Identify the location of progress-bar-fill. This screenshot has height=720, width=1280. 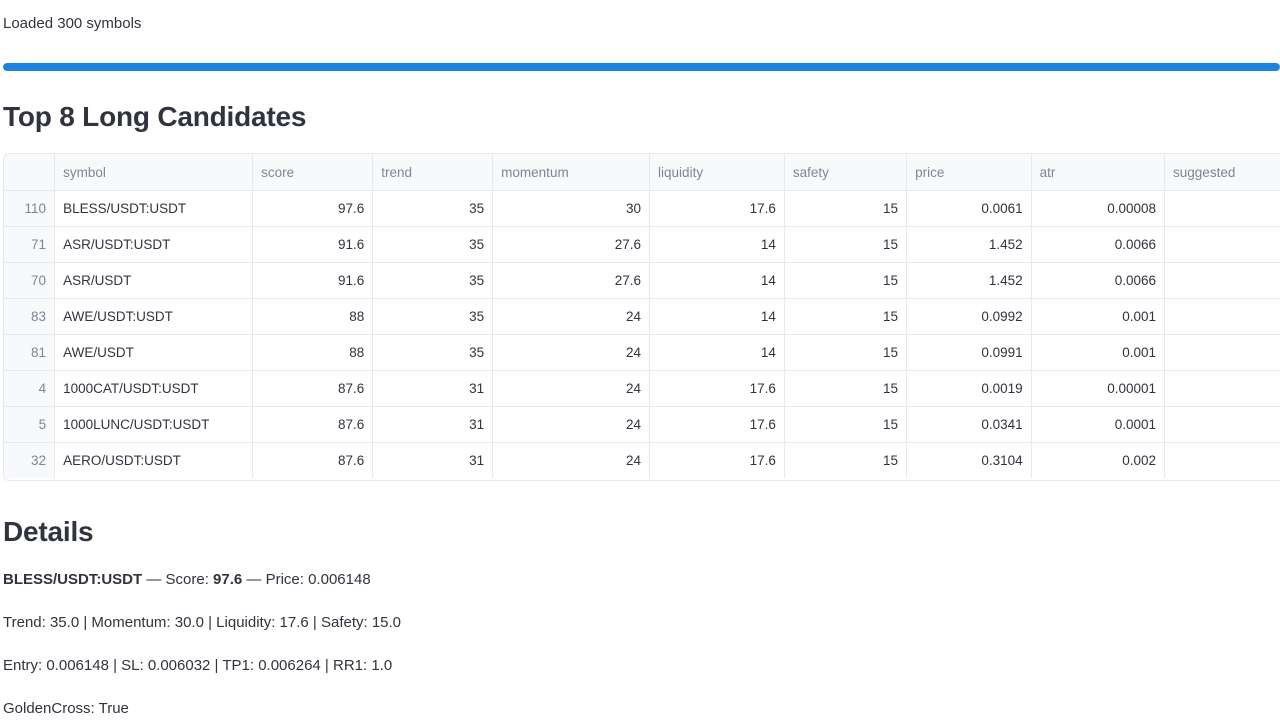
(641, 67).